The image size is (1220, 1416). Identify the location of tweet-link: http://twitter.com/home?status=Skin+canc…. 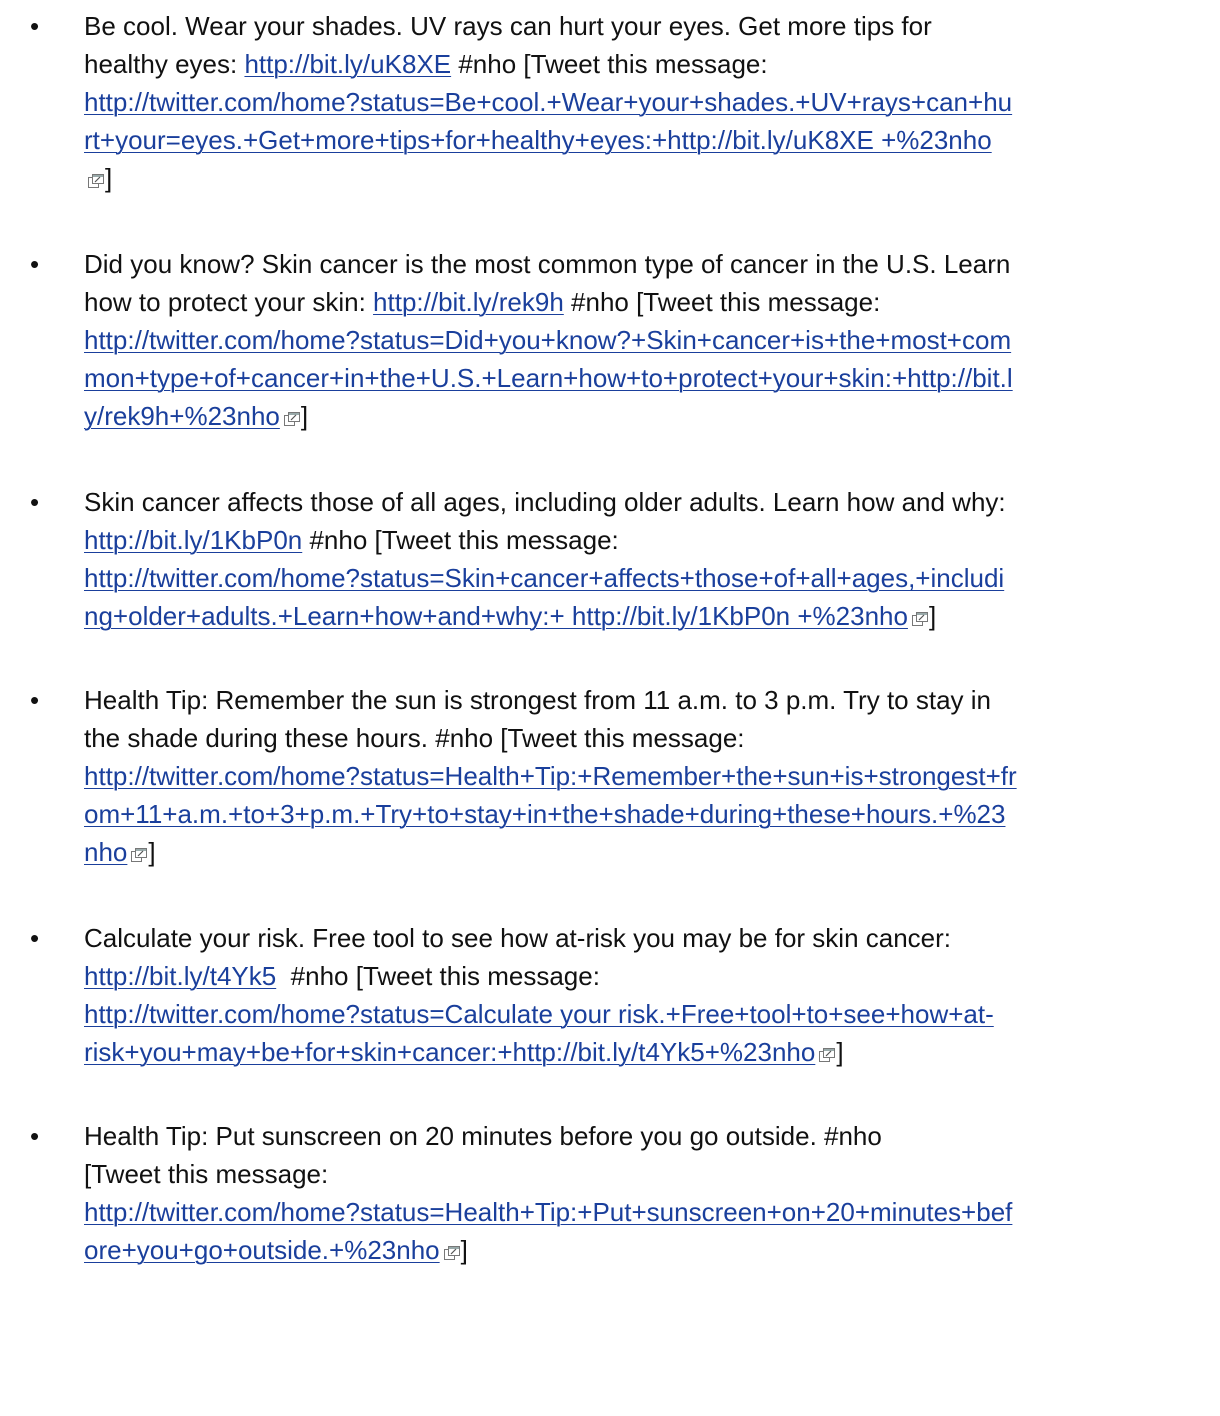
(544, 578).